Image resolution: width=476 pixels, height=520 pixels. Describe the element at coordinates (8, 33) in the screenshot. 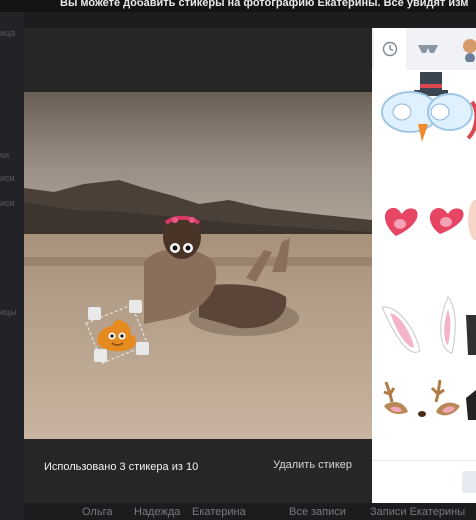

I see `background-label: ица` at that location.